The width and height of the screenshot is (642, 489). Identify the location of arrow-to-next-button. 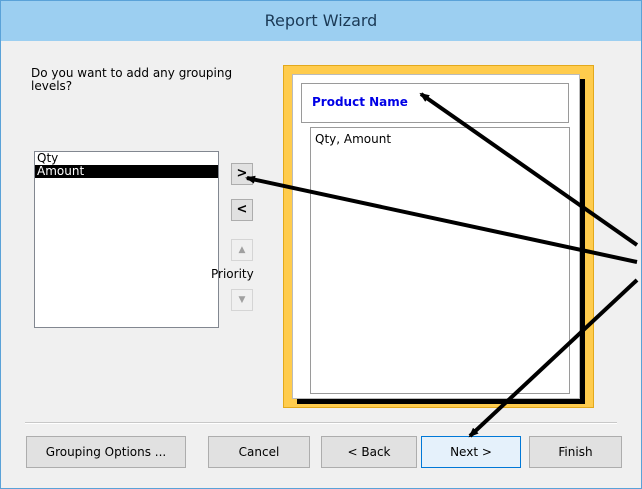
(553, 358).